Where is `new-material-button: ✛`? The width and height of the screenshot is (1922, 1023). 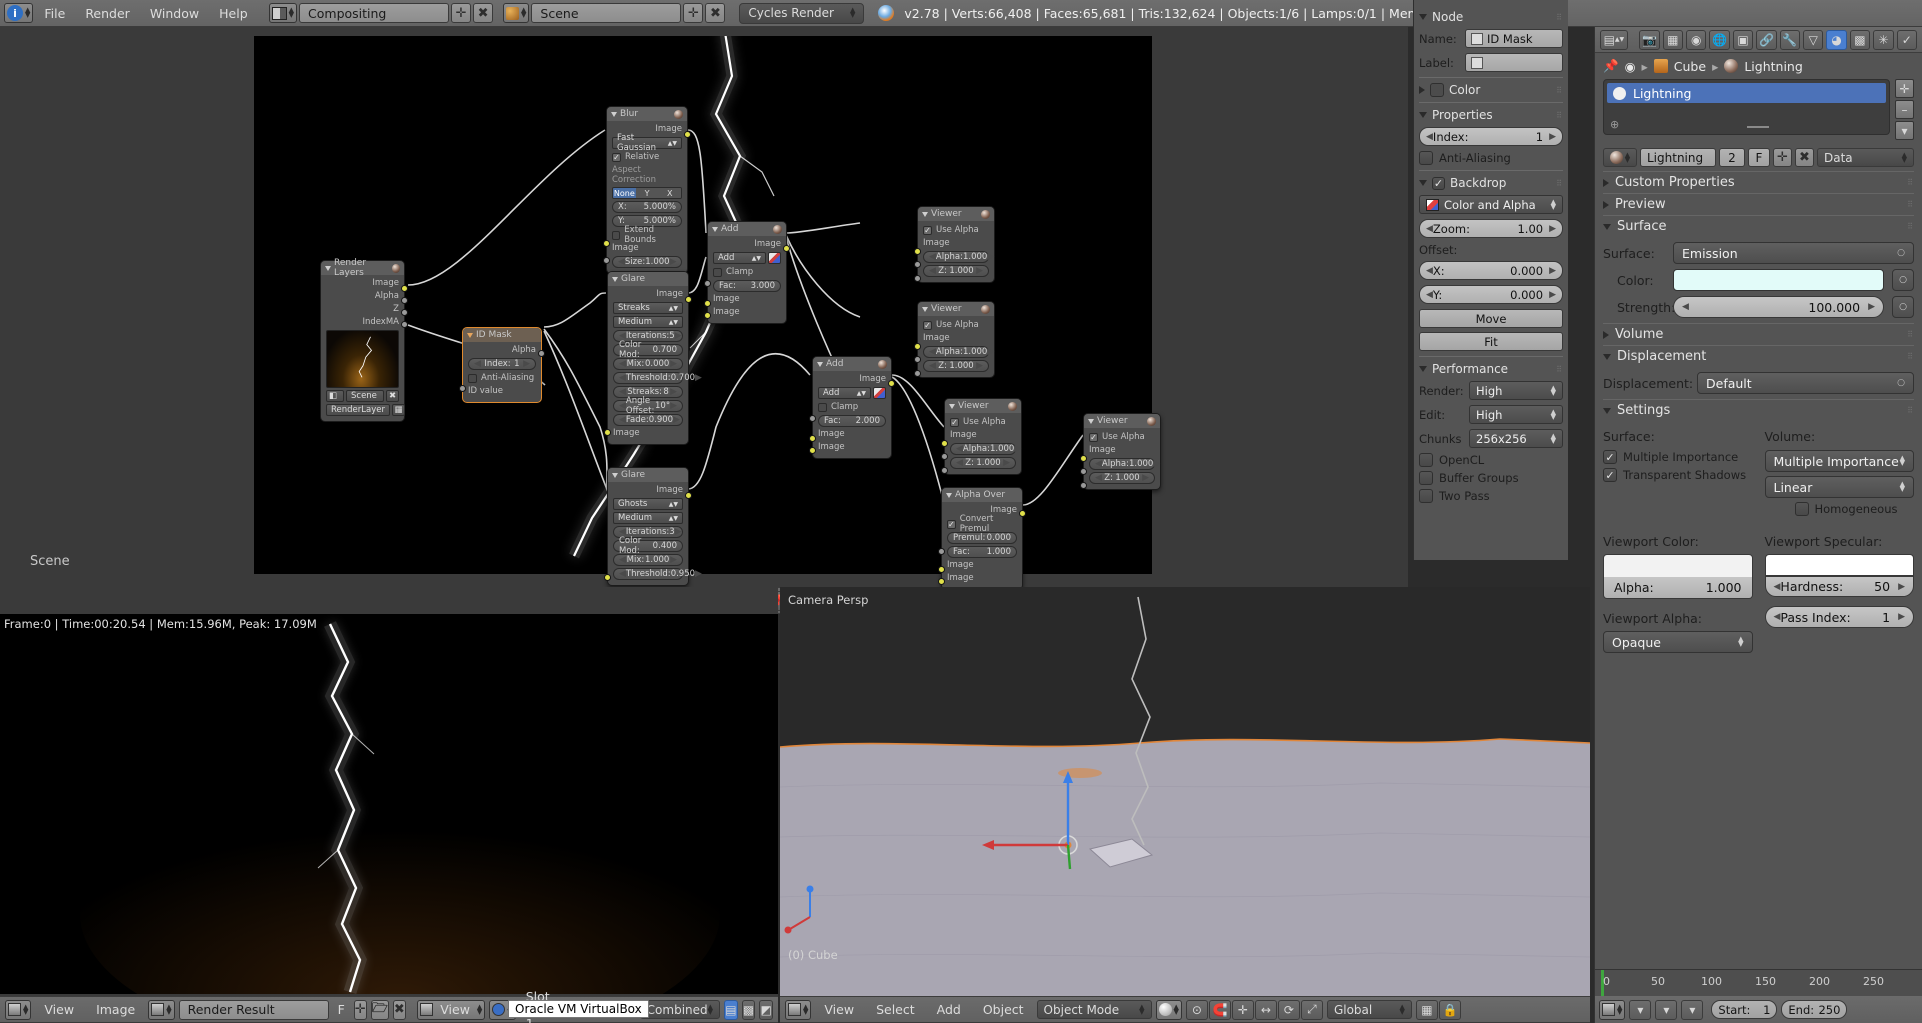
new-material-button: ✛ is located at coordinates (1782, 157).